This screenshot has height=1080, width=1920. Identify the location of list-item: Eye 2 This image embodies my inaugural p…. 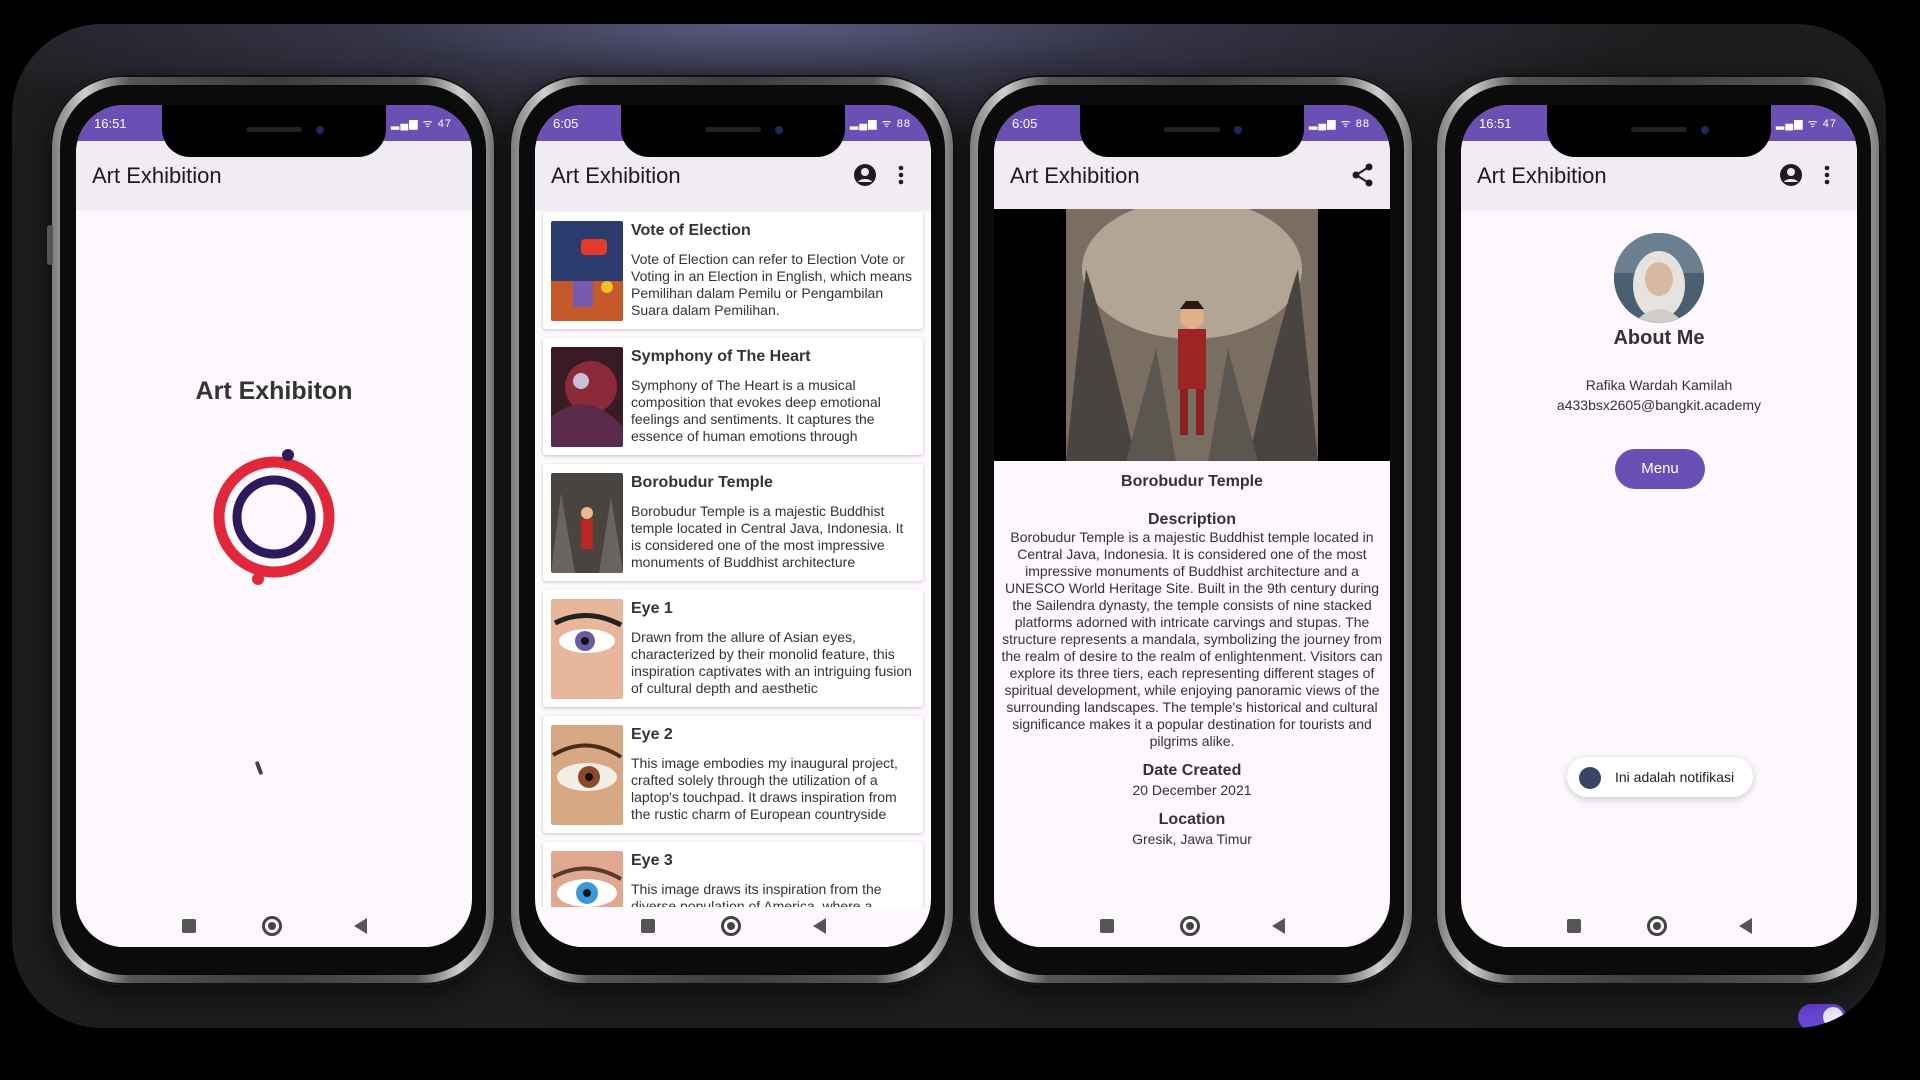
(733, 774).